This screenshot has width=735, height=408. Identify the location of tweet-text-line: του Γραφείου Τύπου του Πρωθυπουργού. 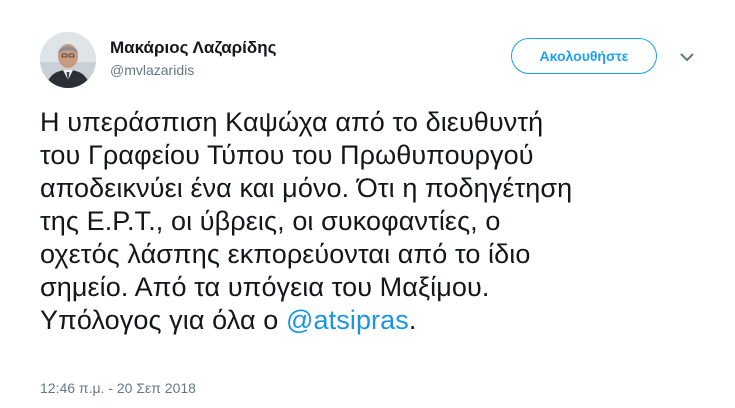
(287, 155).